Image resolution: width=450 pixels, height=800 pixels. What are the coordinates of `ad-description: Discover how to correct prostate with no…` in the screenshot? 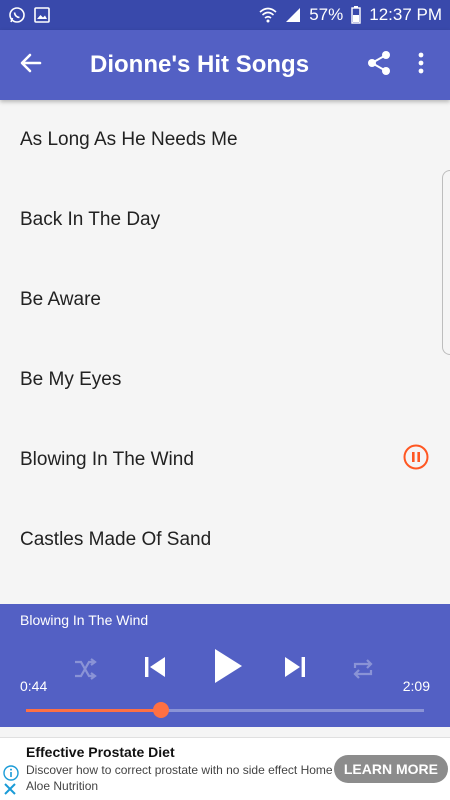 It's located at (179, 778).